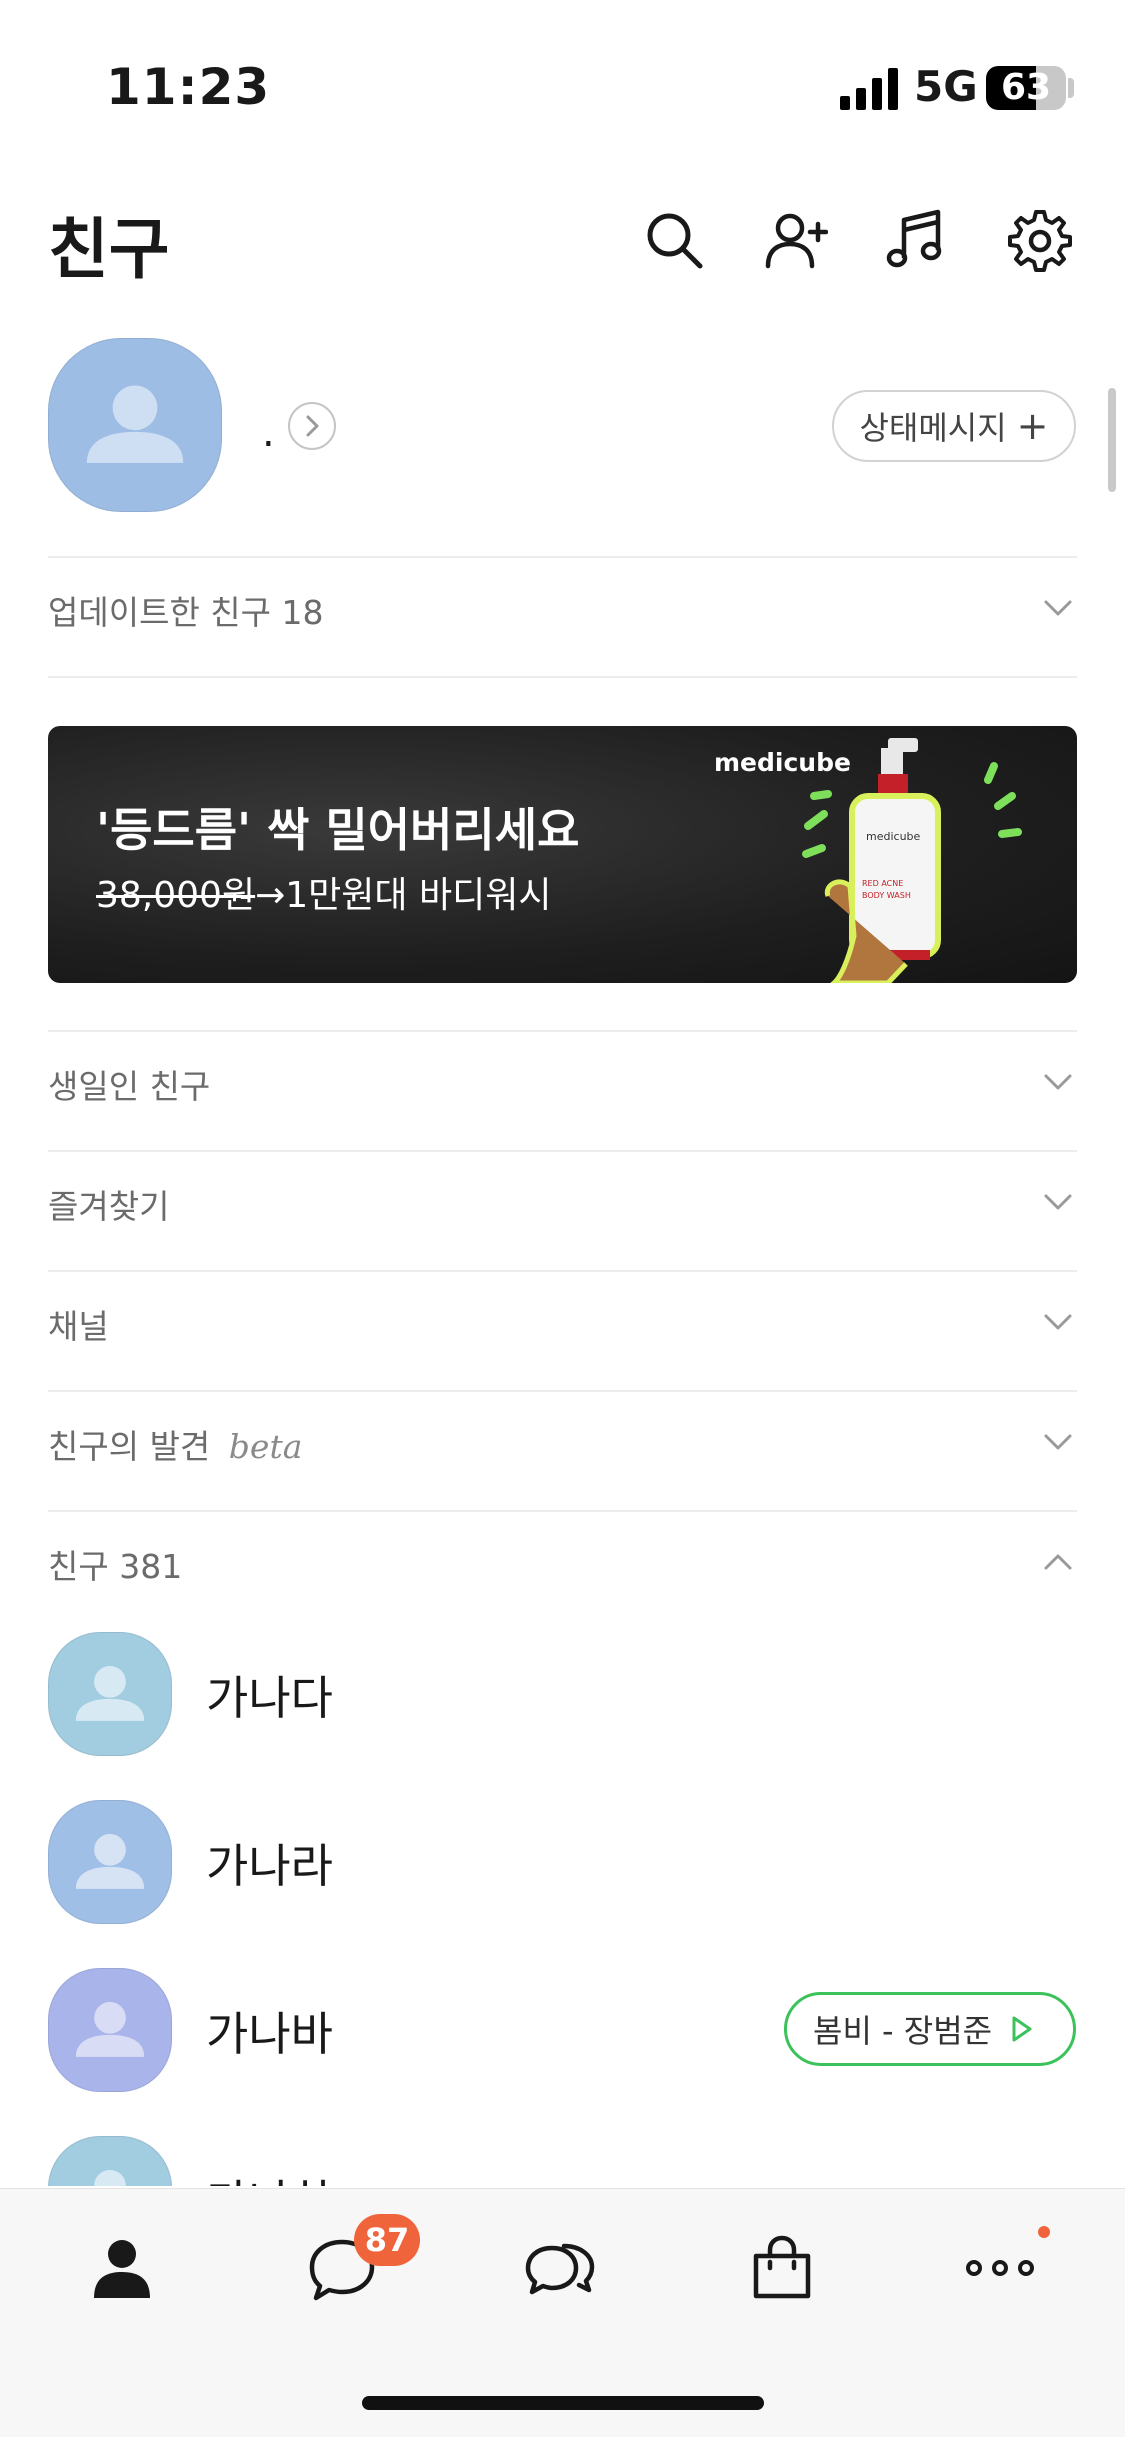  I want to click on battery-percent: 63, so click(1026, 87).